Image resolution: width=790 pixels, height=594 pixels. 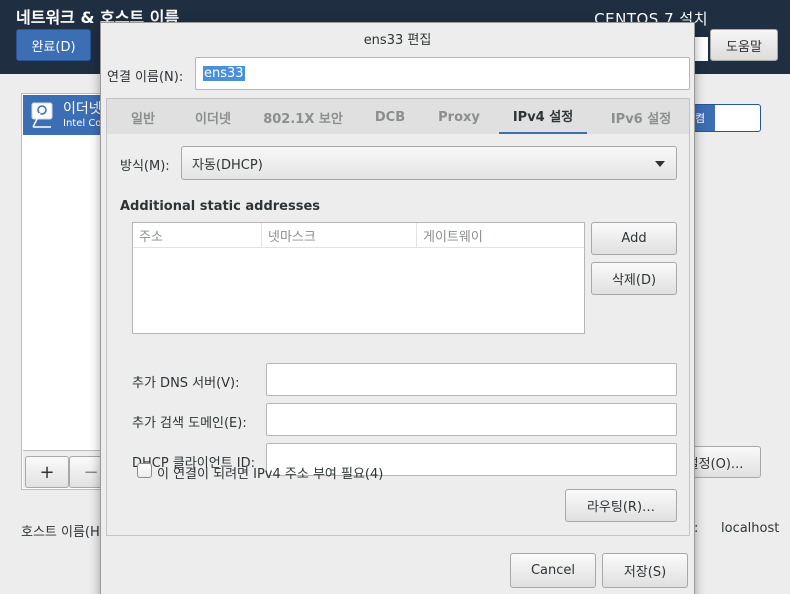 I want to click on add-device-button: +, so click(x=47, y=472).